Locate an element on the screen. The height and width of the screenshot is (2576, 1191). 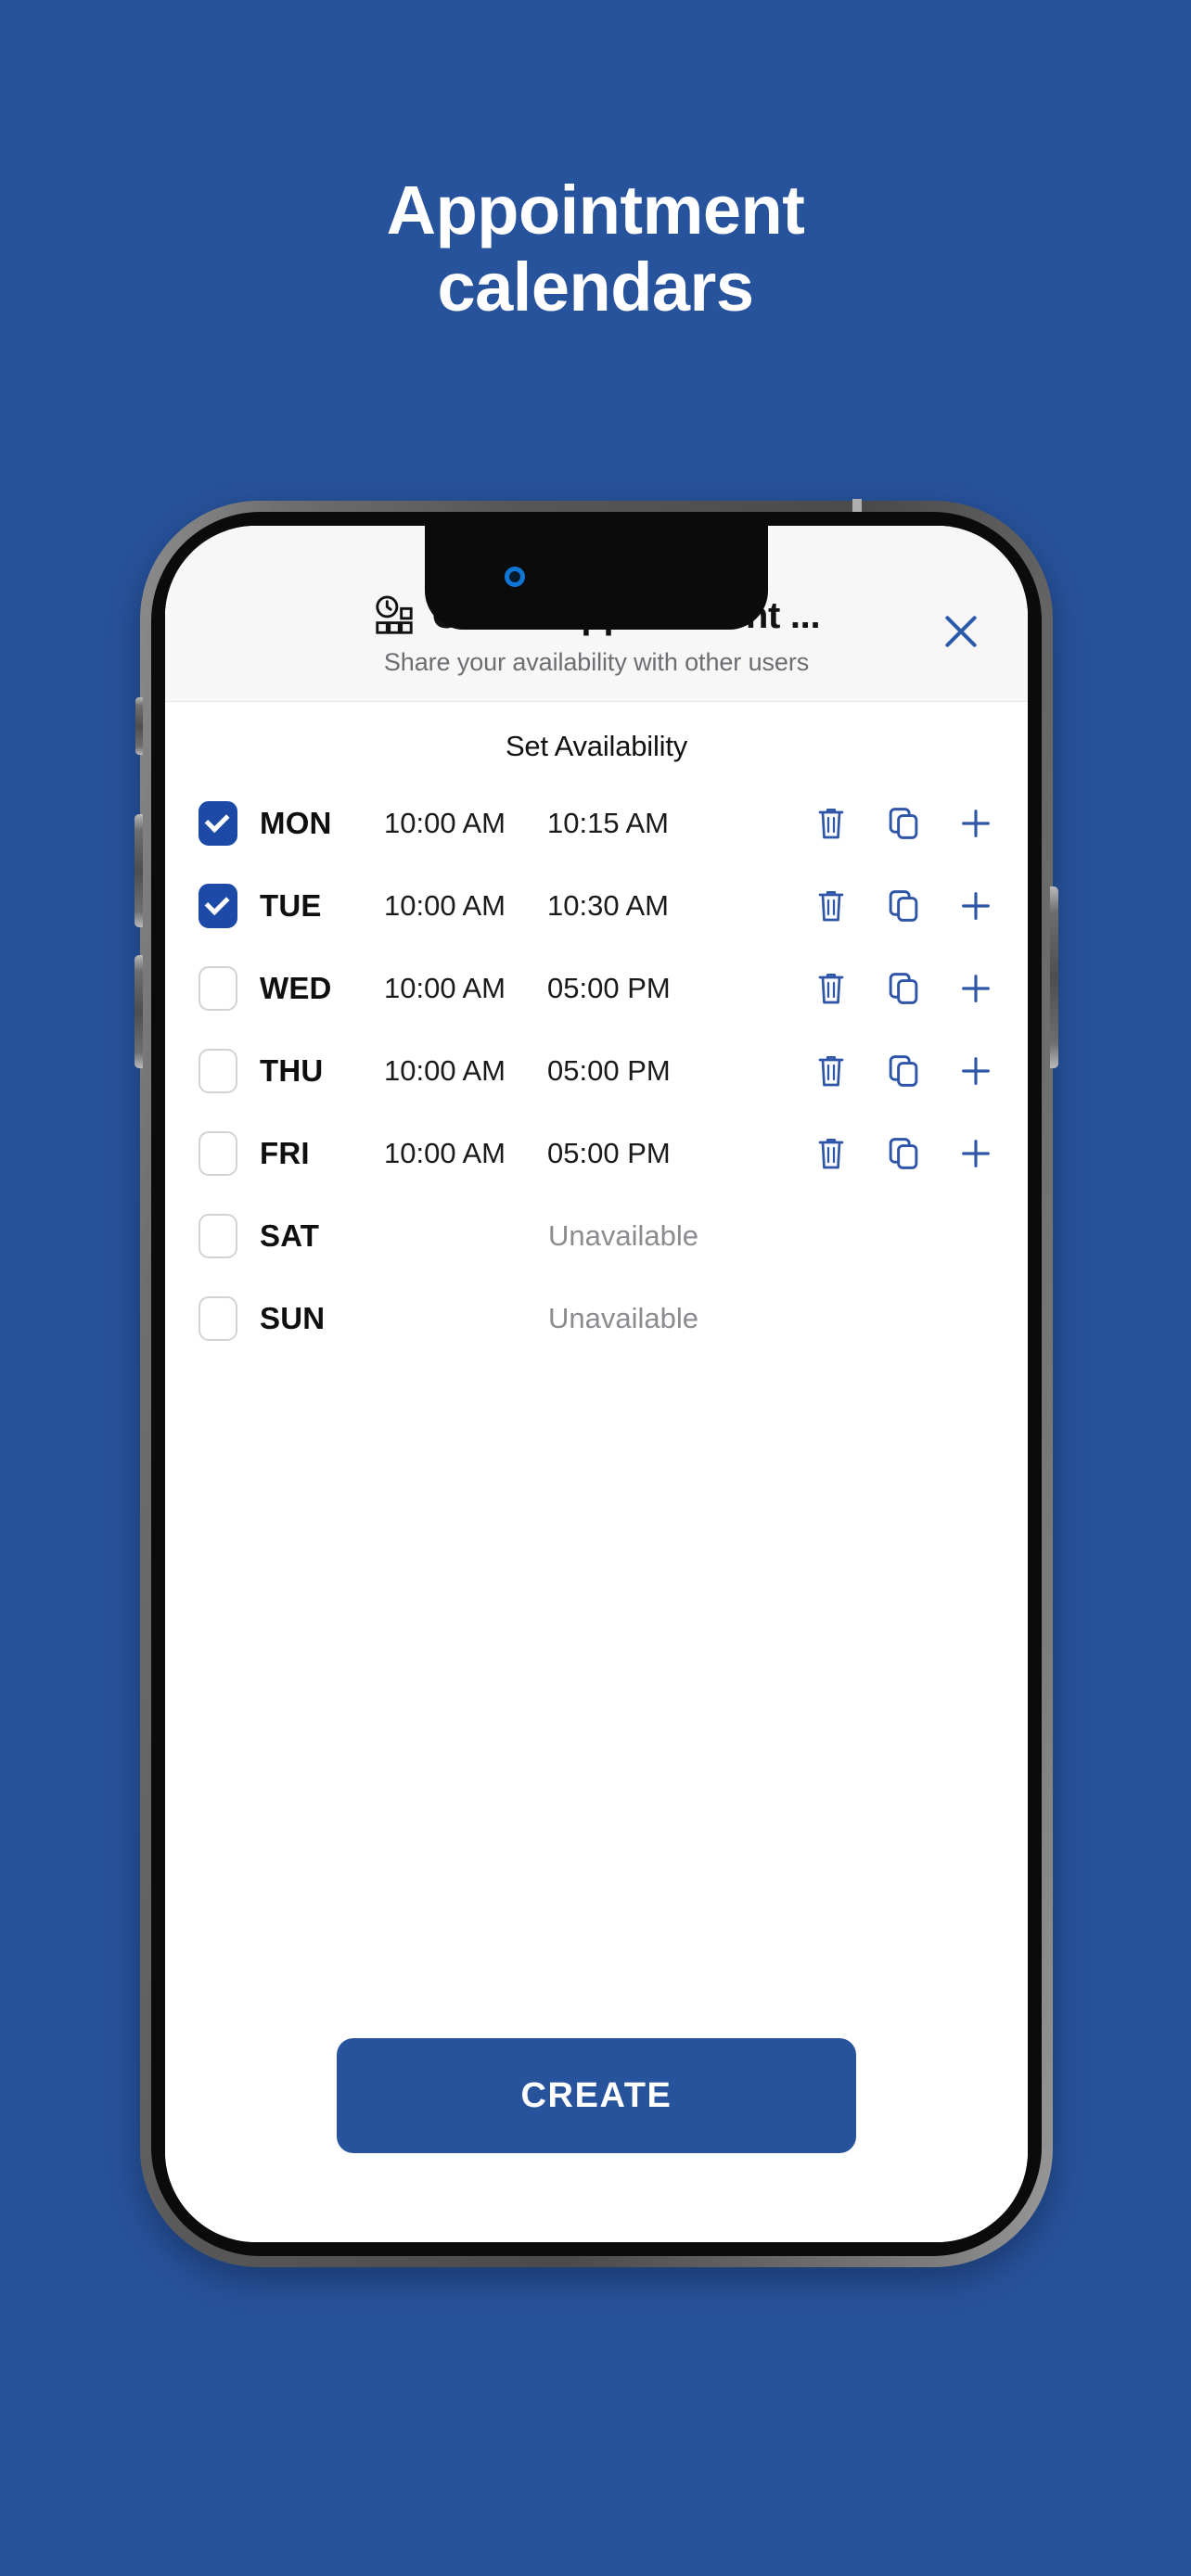
close-button is located at coordinates (961, 632).